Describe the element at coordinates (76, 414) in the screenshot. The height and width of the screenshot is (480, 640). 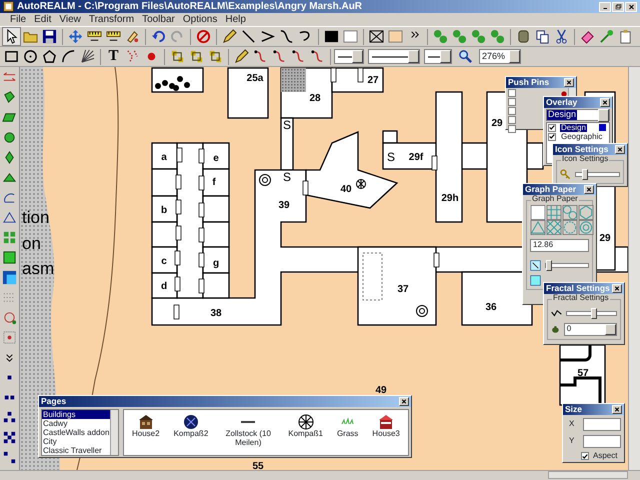
I see `category-item: Buildings` at that location.